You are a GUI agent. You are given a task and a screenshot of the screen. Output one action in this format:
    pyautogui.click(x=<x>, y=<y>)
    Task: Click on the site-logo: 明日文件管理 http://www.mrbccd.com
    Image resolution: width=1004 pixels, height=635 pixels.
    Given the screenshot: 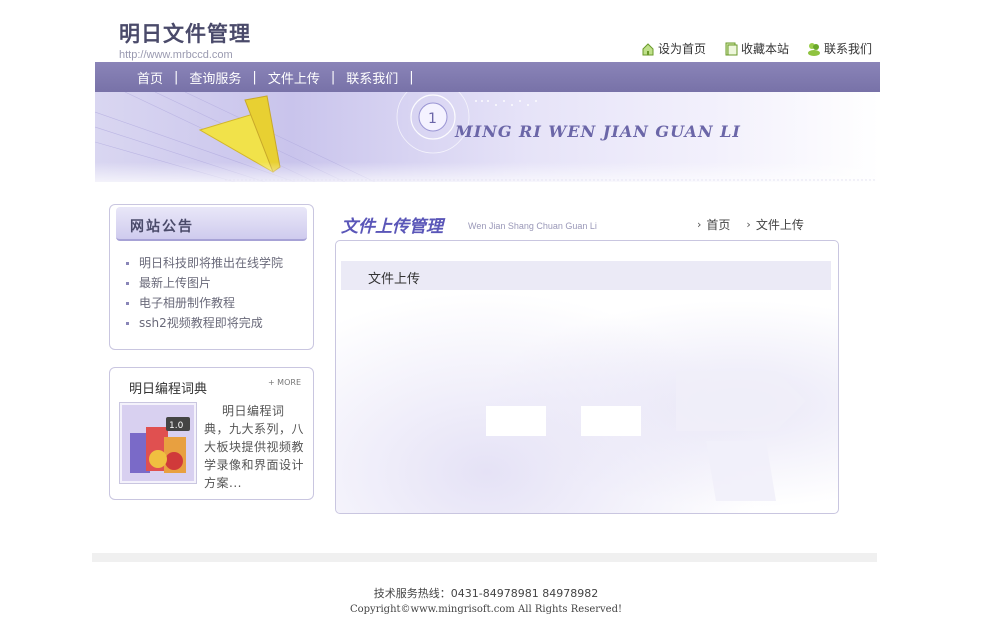 What is the action you would take?
    pyautogui.click(x=185, y=39)
    